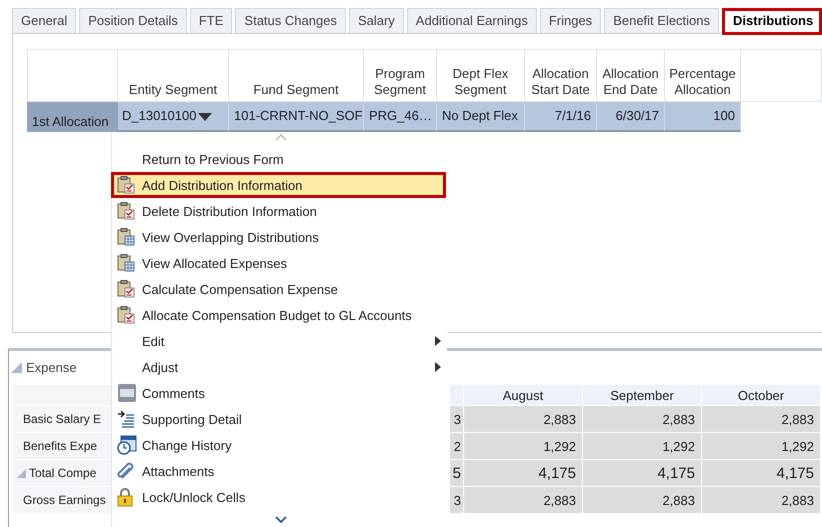 Image resolution: width=822 pixels, height=527 pixels. Describe the element at coordinates (278, 185) in the screenshot. I see `menu-item: Add Distribution Information` at that location.